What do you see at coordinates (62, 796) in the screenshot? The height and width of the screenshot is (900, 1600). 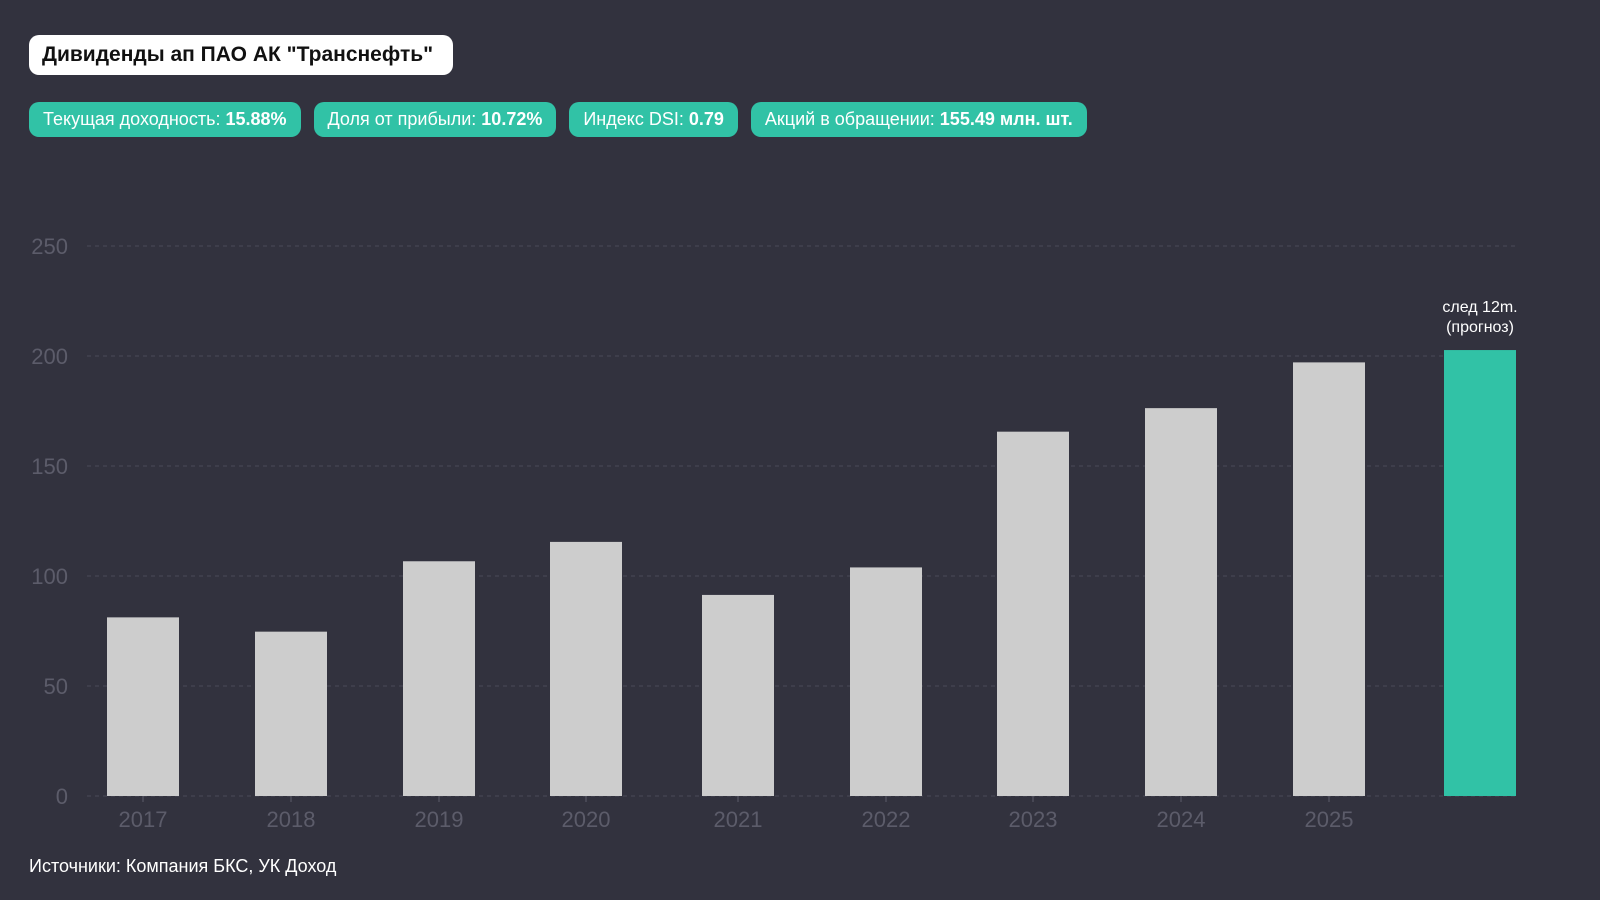 I see `y-tick-label: 0` at bounding box center [62, 796].